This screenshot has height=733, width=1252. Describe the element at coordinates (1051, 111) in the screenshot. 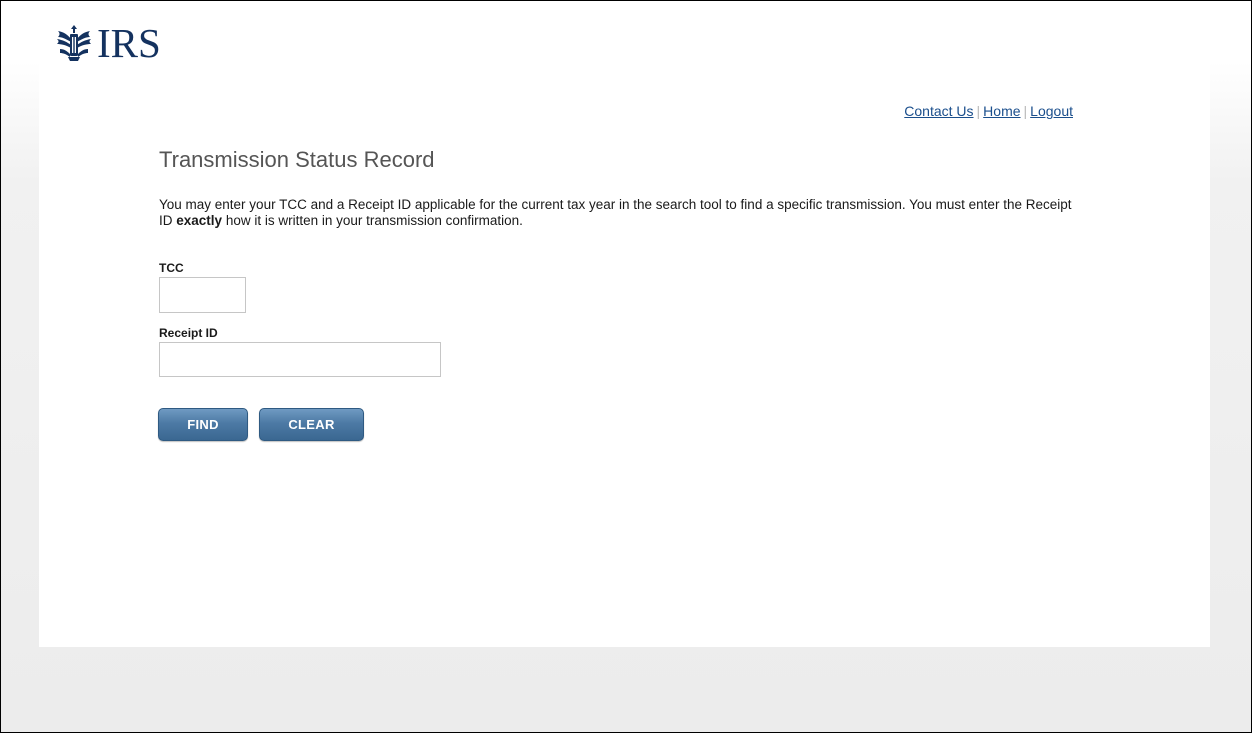

I see `logout-link: Logout` at that location.